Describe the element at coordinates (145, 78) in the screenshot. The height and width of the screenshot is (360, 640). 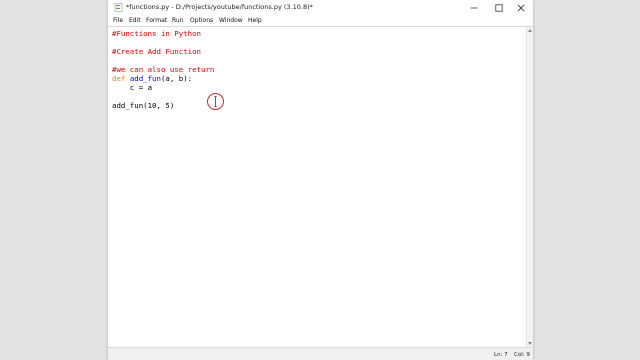
I see `code-token-def: add_fun` at that location.